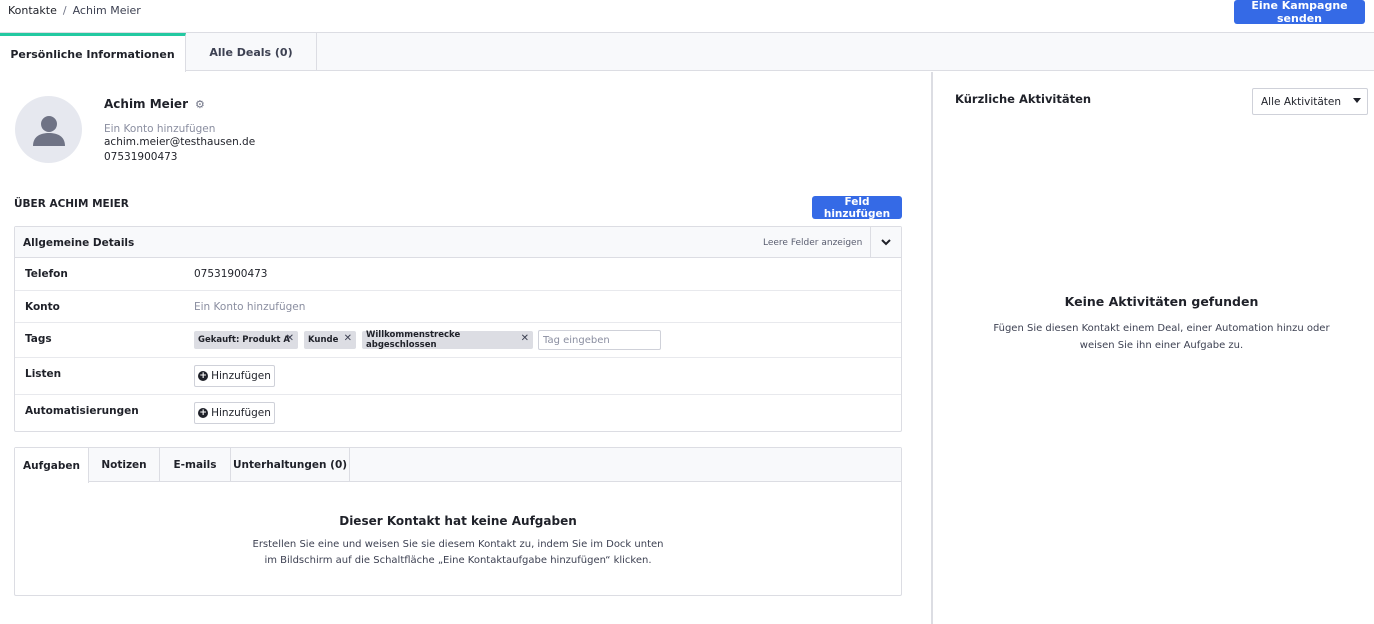 The image size is (1374, 624). What do you see at coordinates (43, 374) in the screenshot?
I see `detail-label-listen: Listen` at bounding box center [43, 374].